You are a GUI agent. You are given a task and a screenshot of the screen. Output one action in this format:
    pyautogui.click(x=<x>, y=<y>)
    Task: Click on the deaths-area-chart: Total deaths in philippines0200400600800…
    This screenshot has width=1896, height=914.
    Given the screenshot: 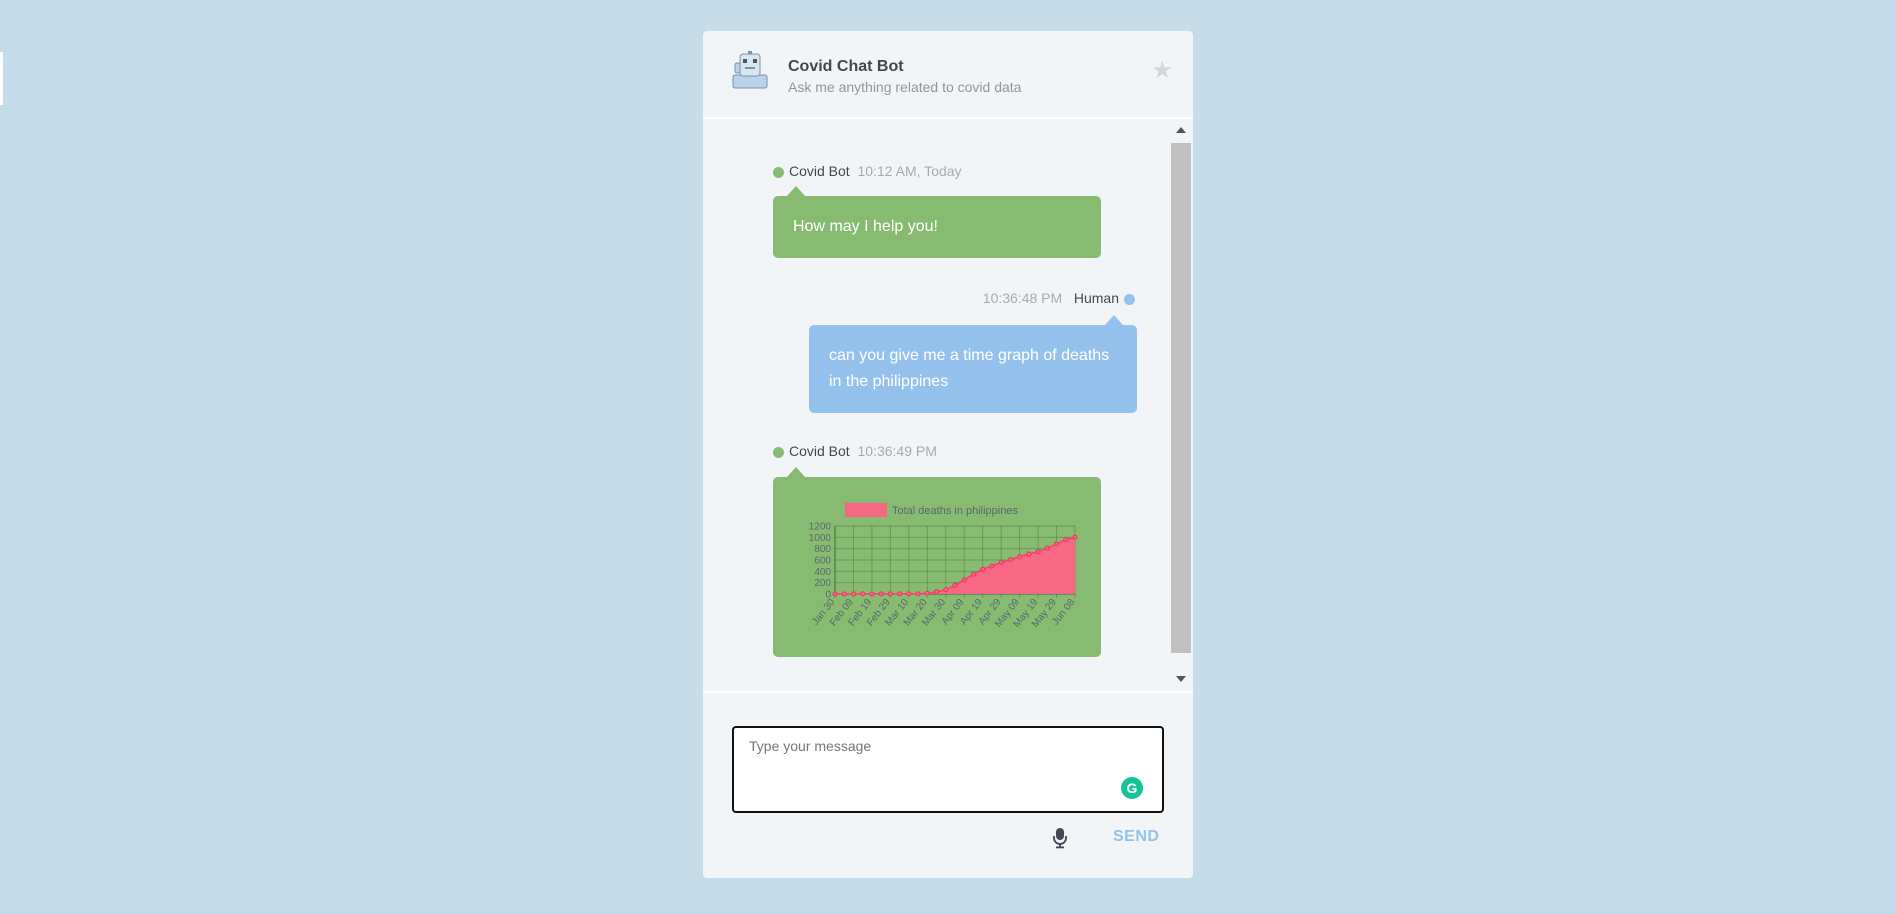 What is the action you would take?
    pyautogui.click(x=943, y=566)
    